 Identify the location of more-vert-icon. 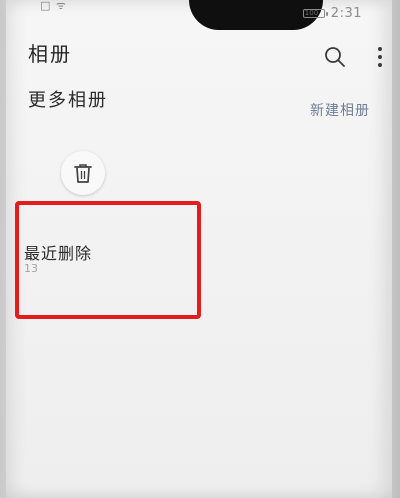
(380, 57).